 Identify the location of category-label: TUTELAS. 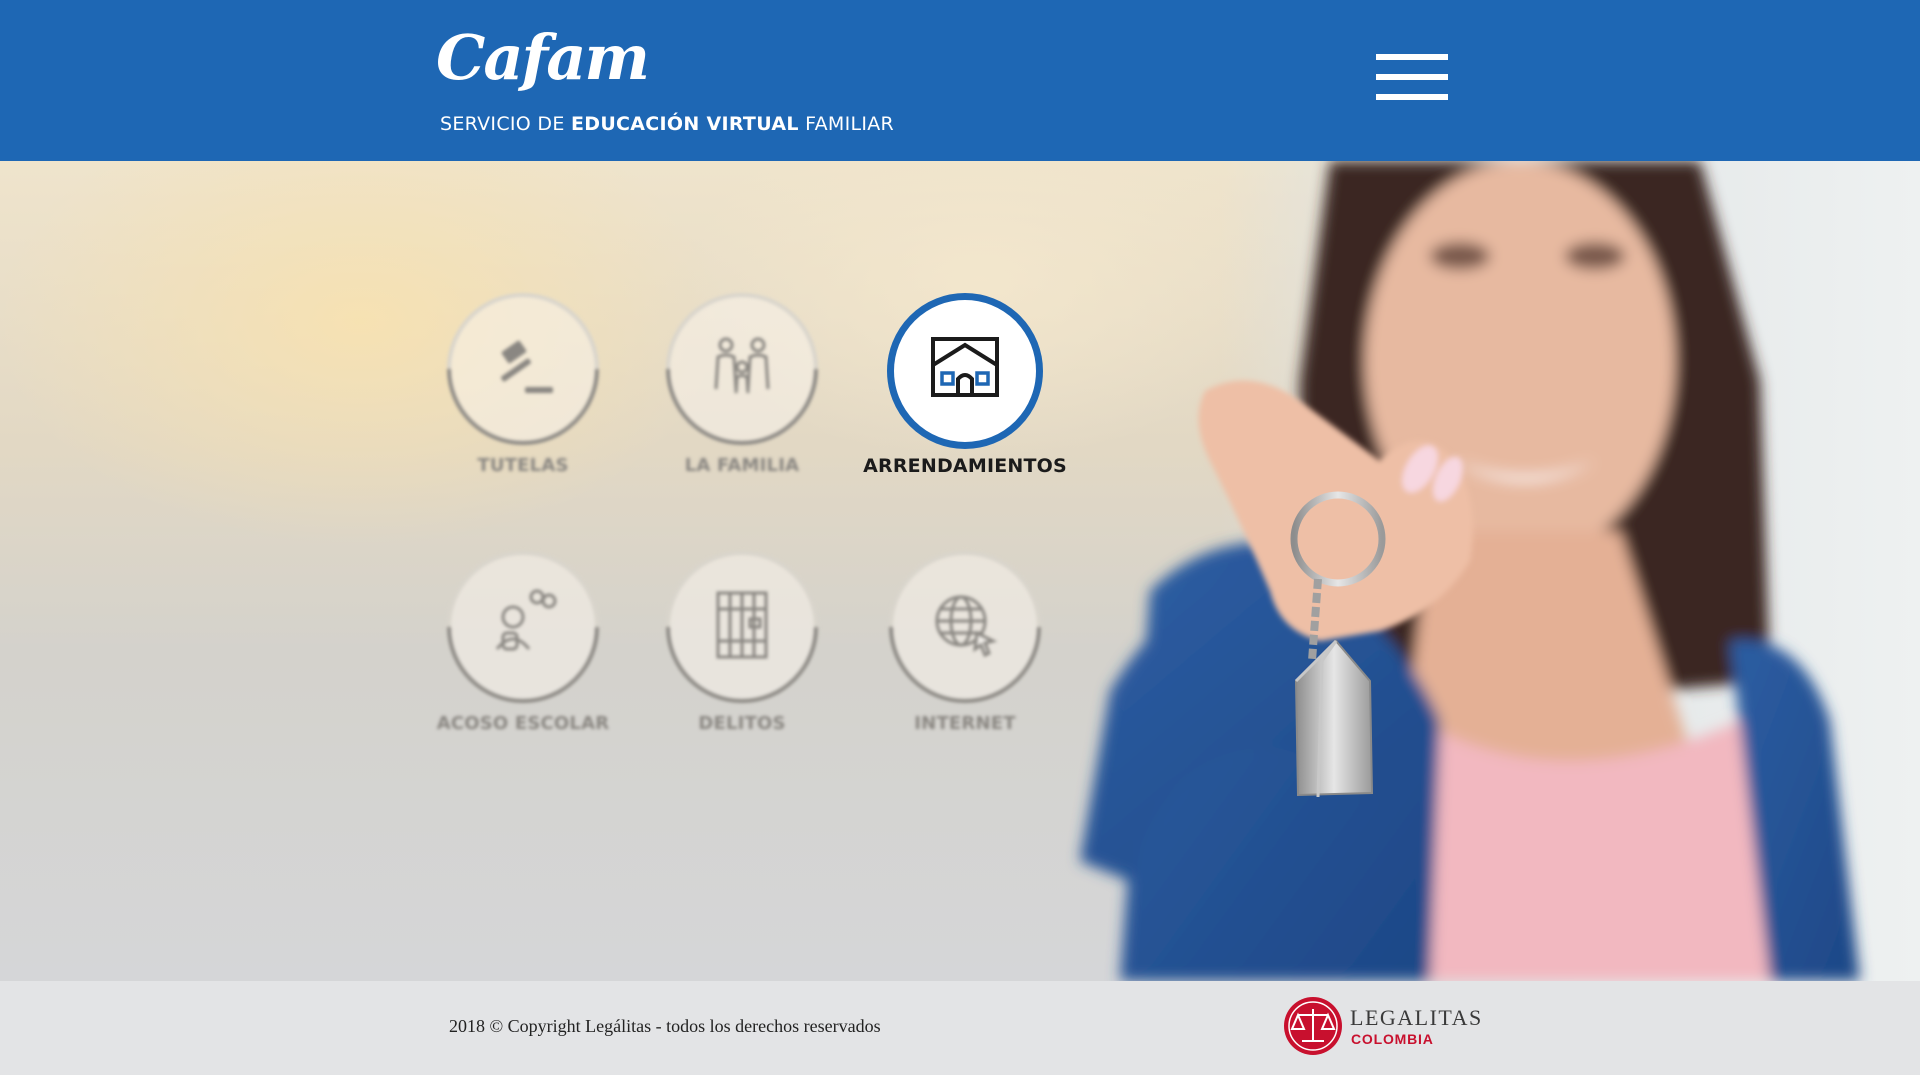
(523, 465).